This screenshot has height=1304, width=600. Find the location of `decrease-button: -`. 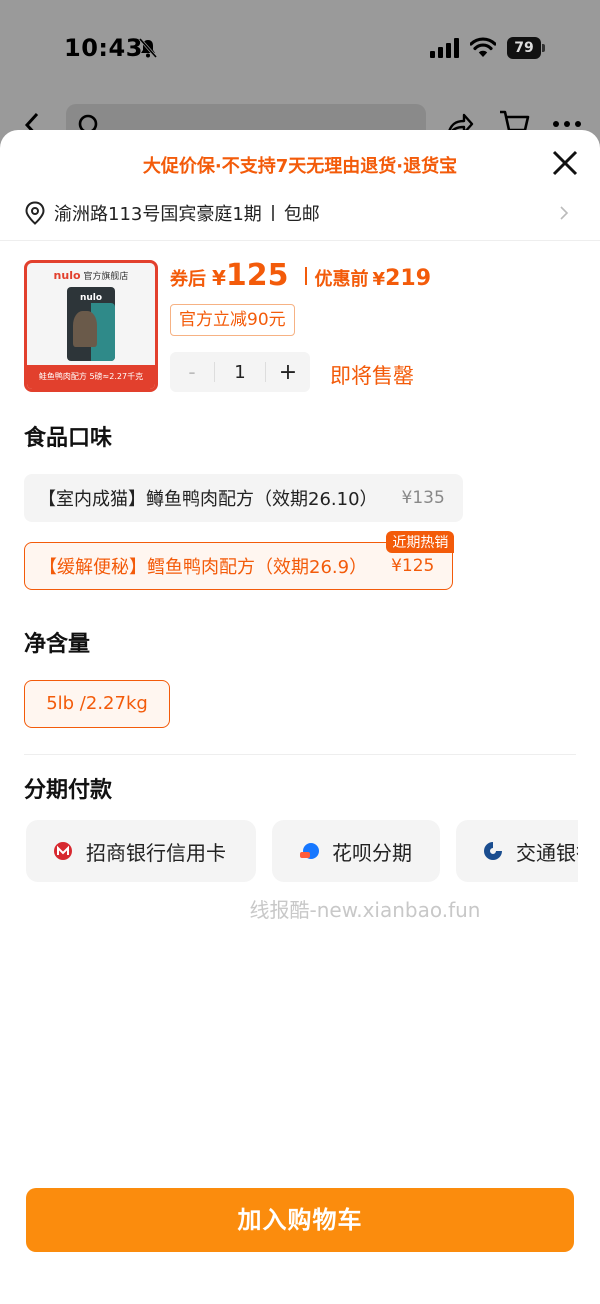

decrease-button: - is located at coordinates (192, 372).